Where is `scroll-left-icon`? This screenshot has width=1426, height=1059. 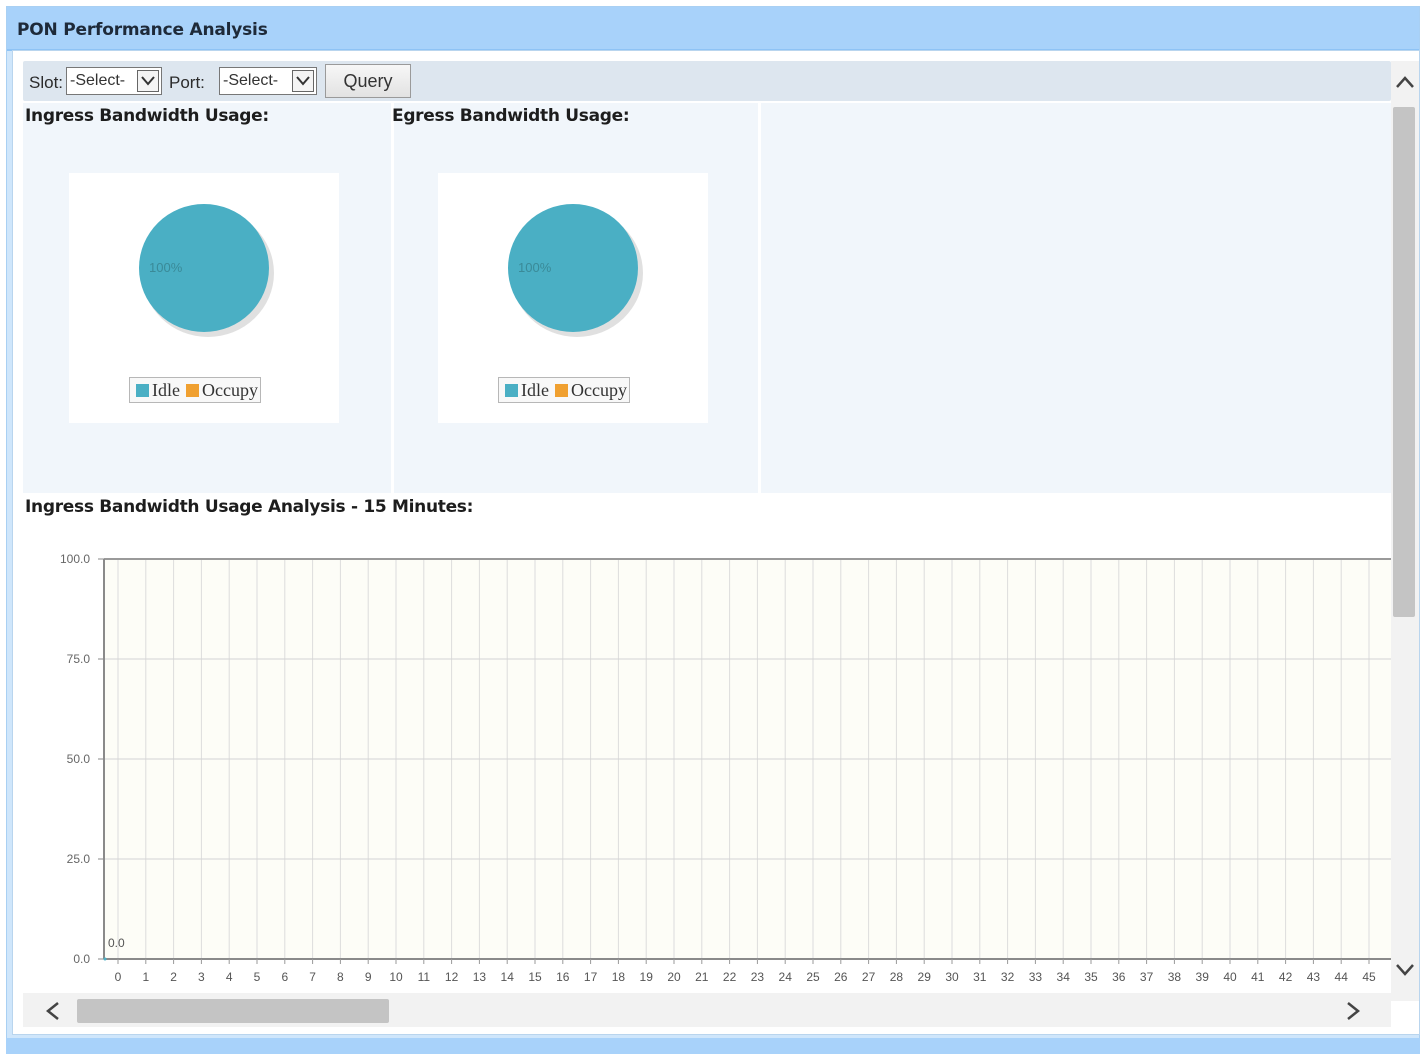
scroll-left-icon is located at coordinates (53, 1011).